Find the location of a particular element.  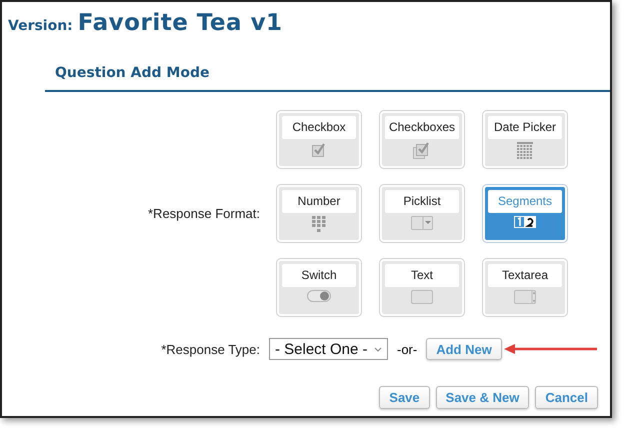

field-label: *Response Type: is located at coordinates (210, 349).